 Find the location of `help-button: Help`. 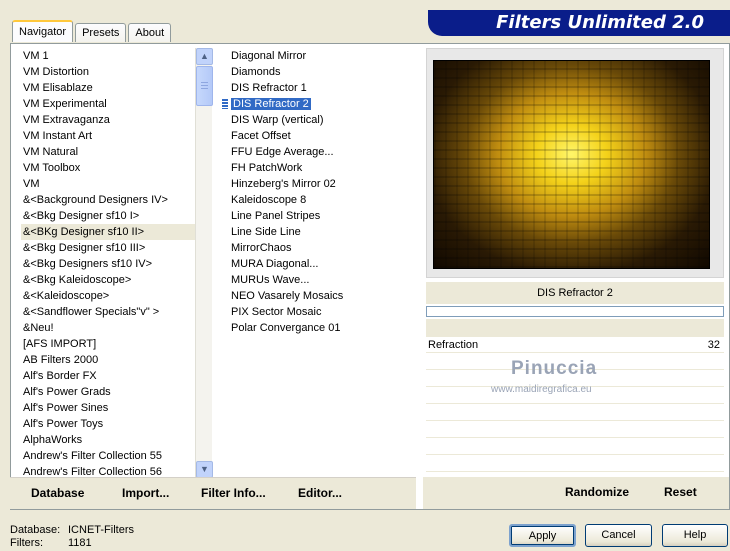

help-button: Help is located at coordinates (695, 535).